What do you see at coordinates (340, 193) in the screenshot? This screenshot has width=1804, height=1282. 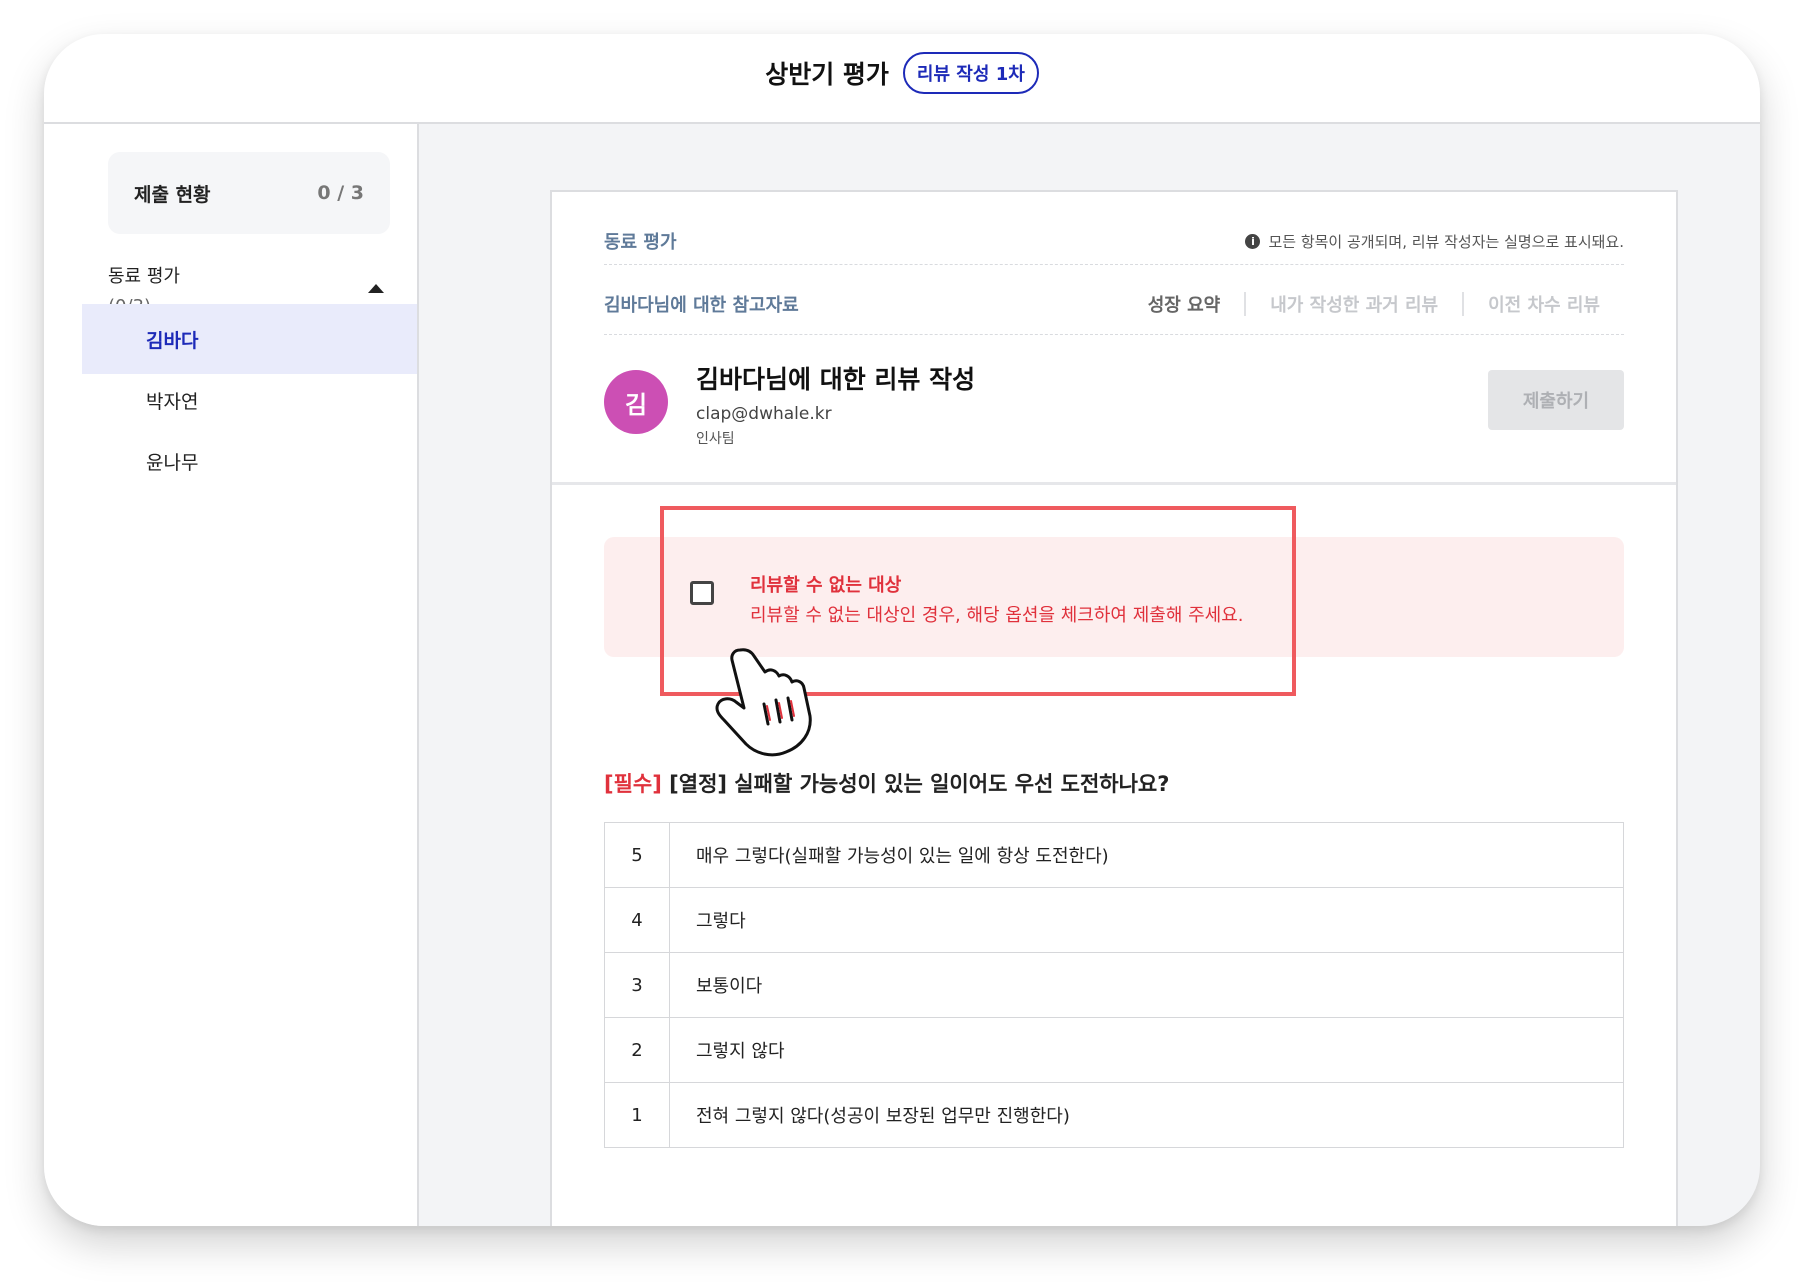 I see `submission-status-count: 0 / 3` at bounding box center [340, 193].